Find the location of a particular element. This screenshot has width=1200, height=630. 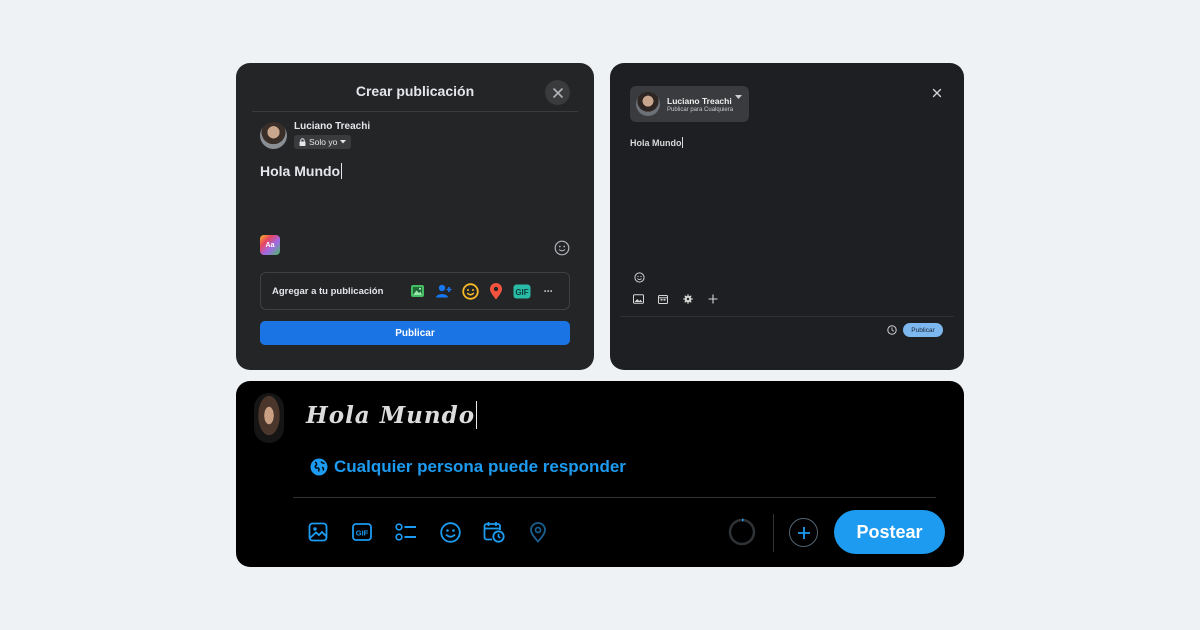

tag-people-button is located at coordinates (444, 291).